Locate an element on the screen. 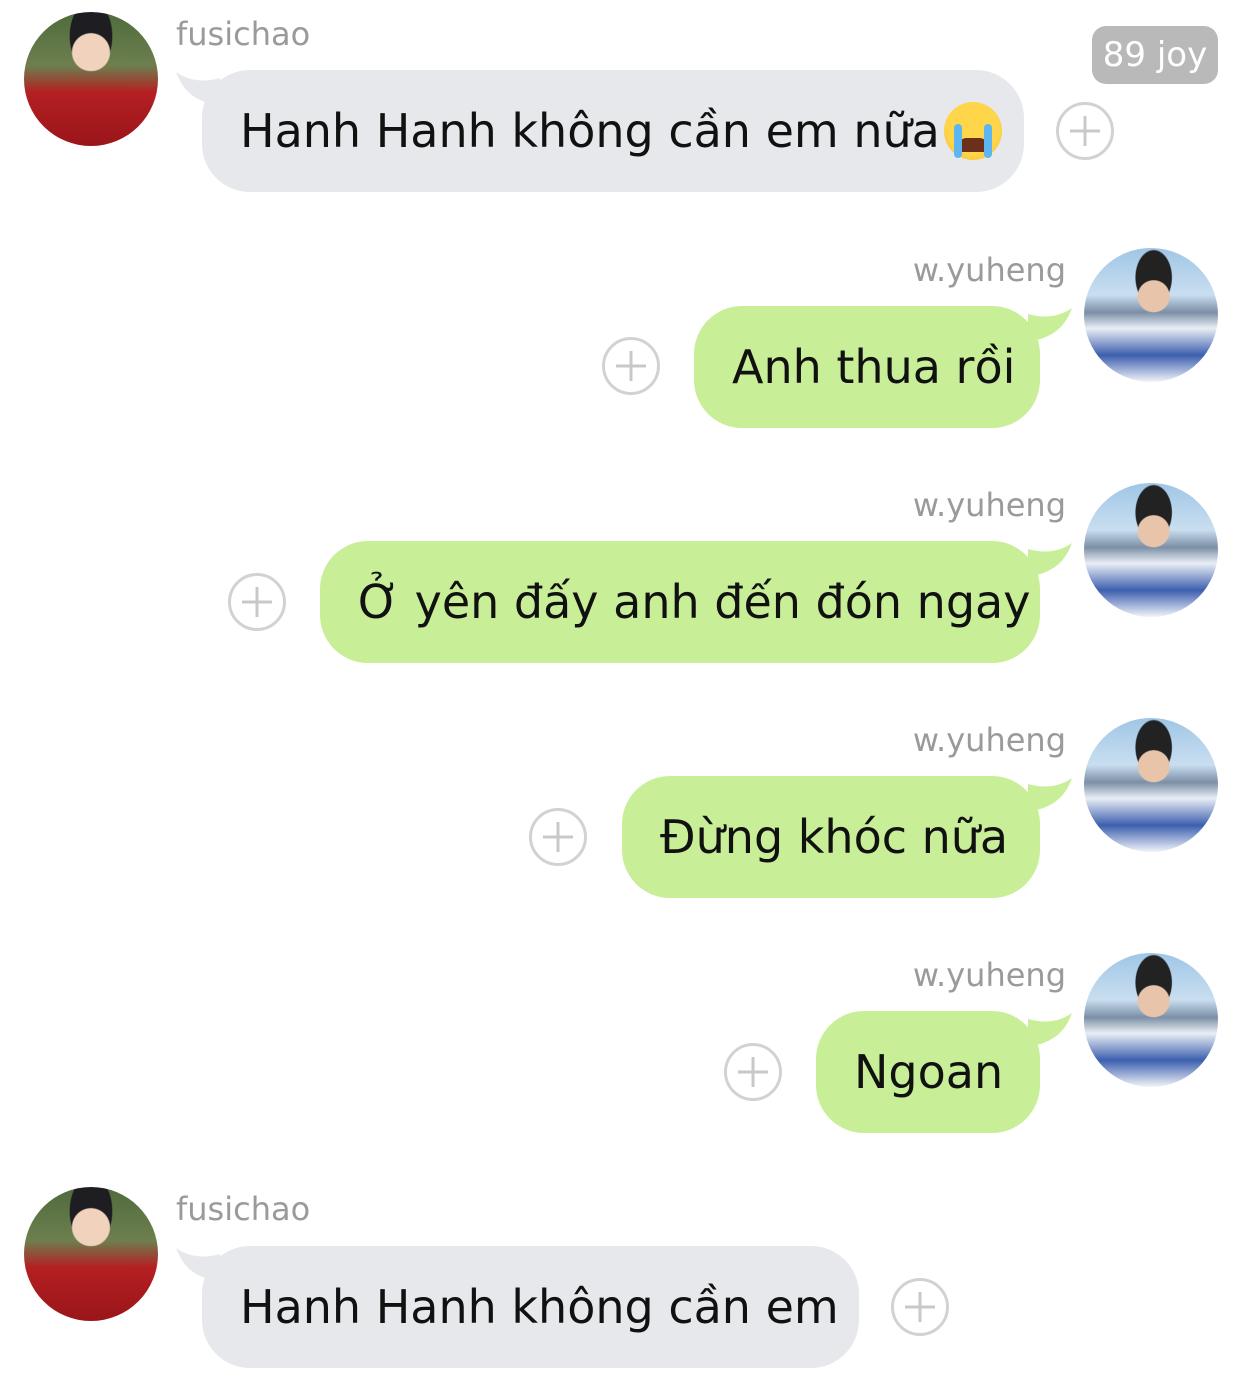  message-bubble: Hanh Hanh không cần em is located at coordinates (530, 1307).